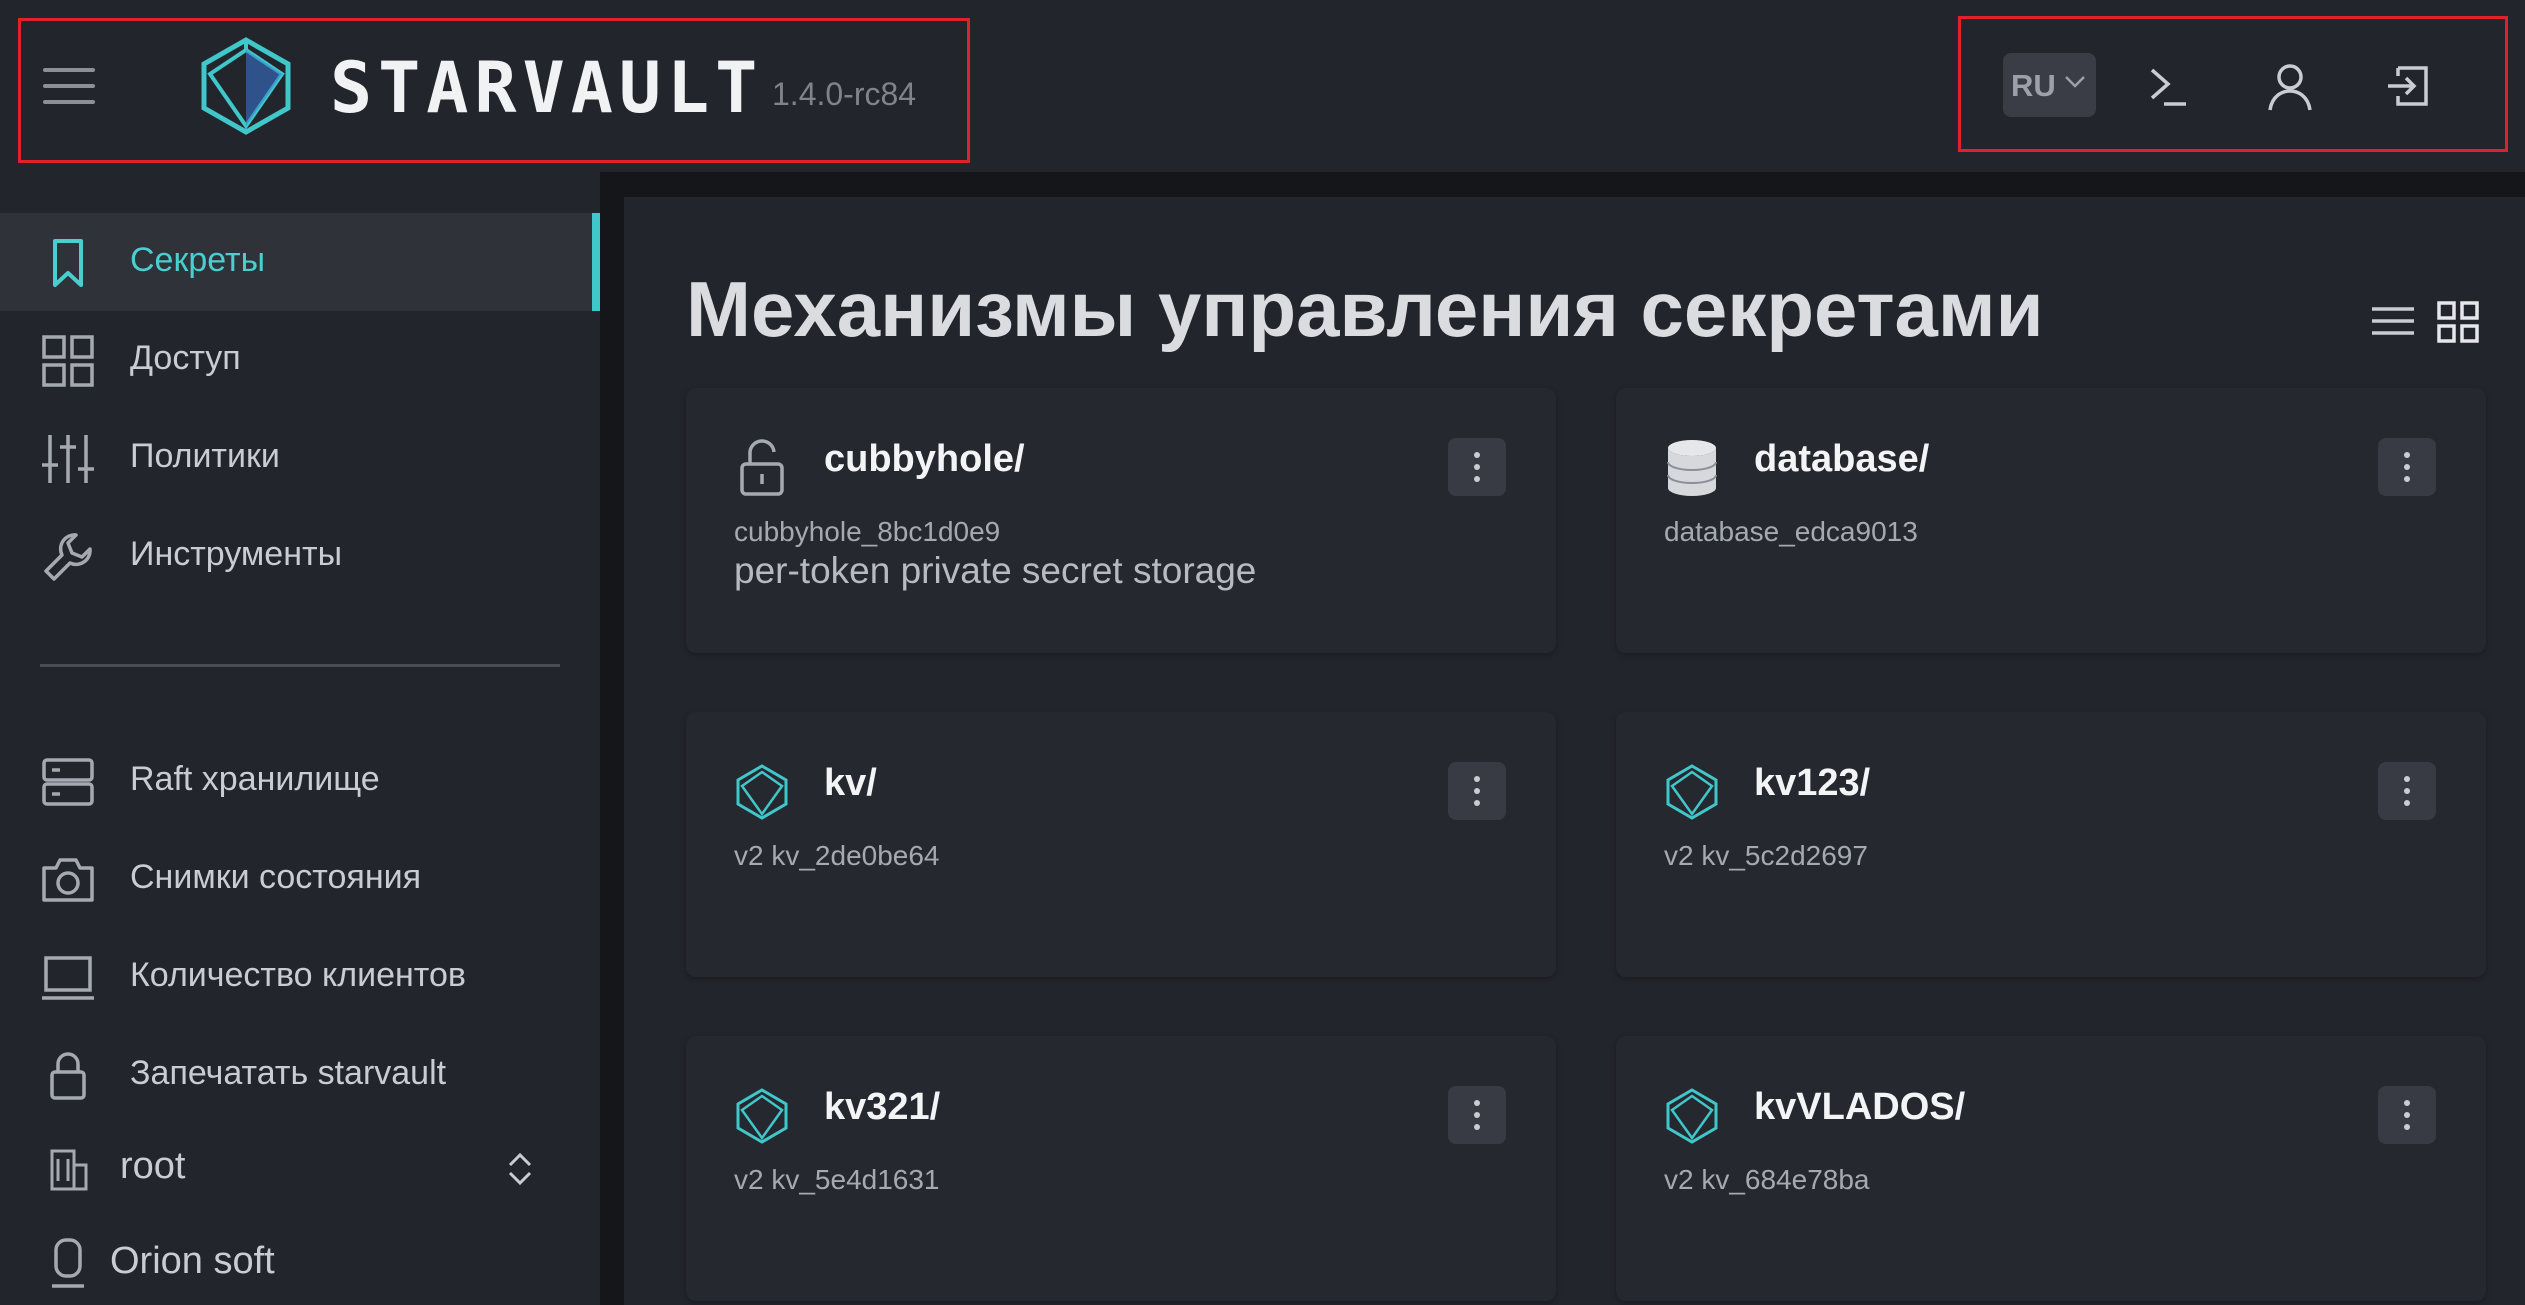  I want to click on organization-label: Orion soft, so click(192, 1261).